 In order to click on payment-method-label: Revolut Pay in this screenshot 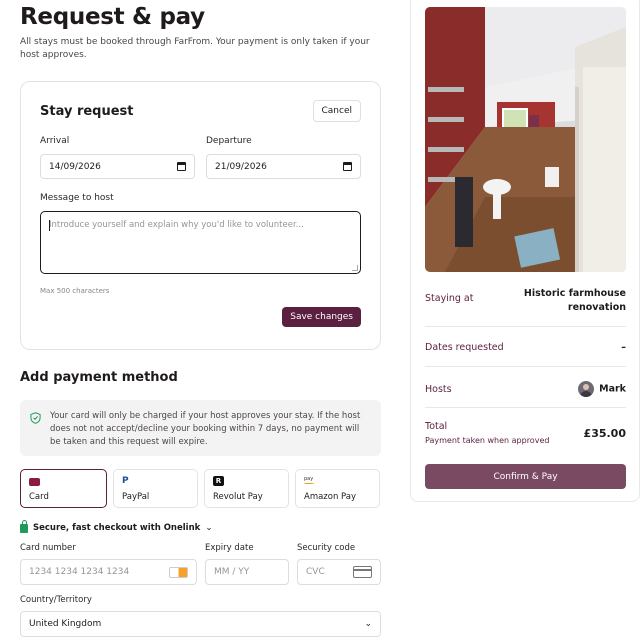, I will do `click(238, 497)`.